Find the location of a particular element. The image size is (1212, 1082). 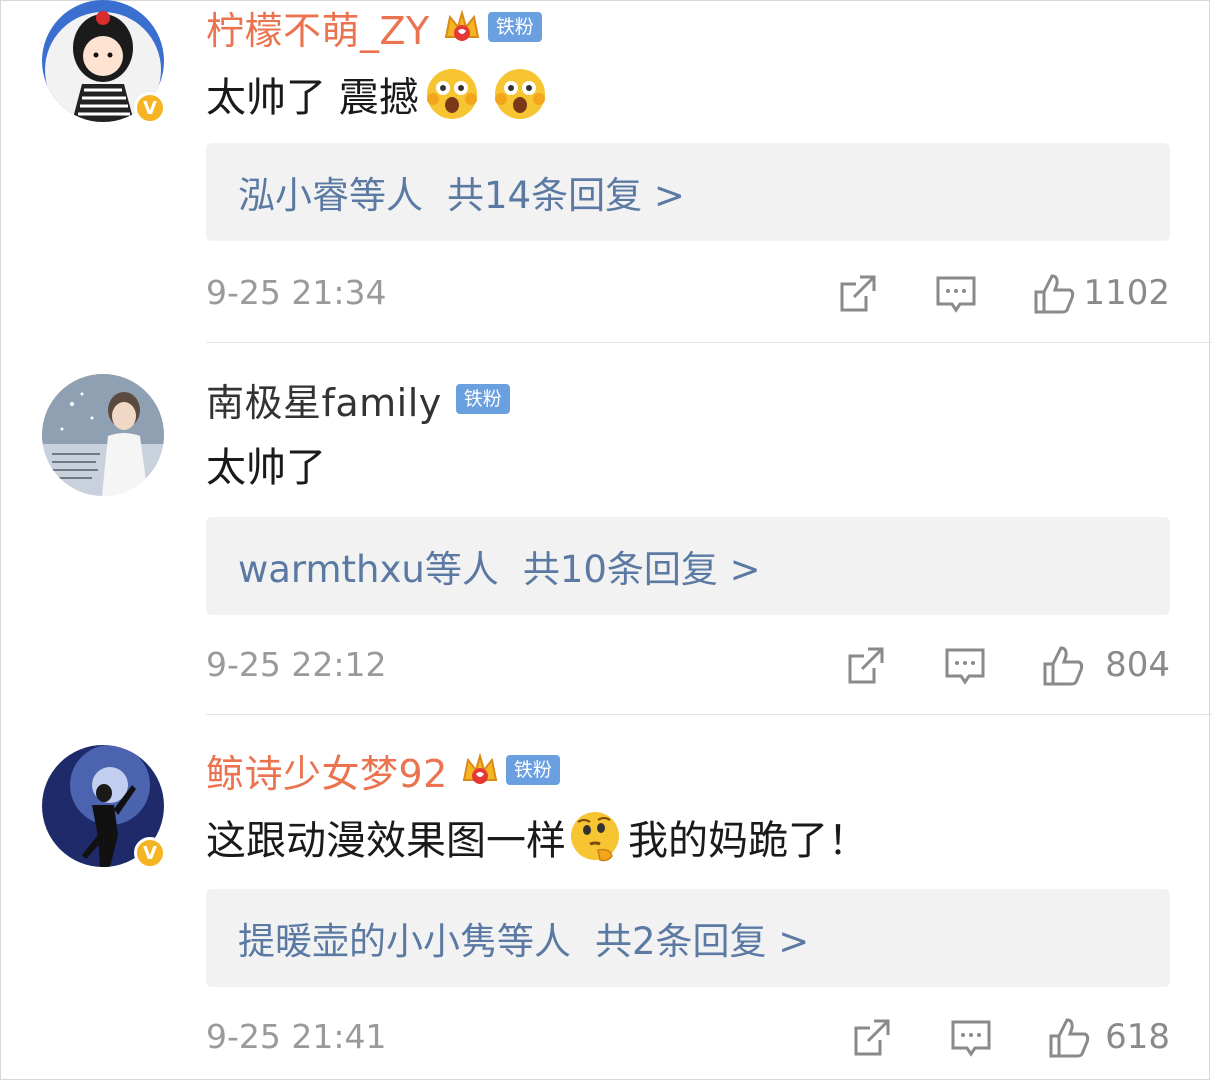

reply-users: 提暖壶的小小隽等人 is located at coordinates (404, 941).